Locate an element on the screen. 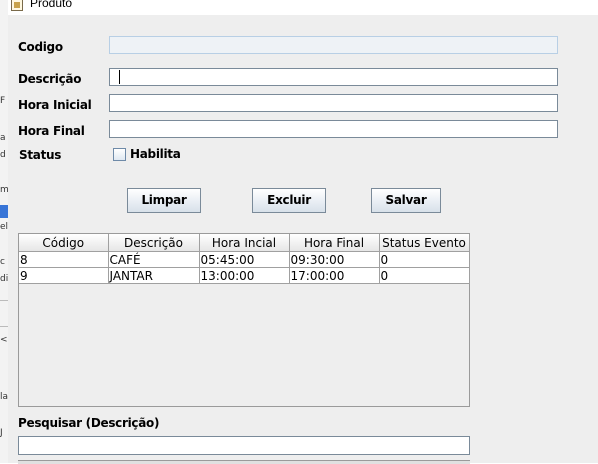 The width and height of the screenshot is (598, 464). column-header-descricao: Descrição is located at coordinates (153, 243).